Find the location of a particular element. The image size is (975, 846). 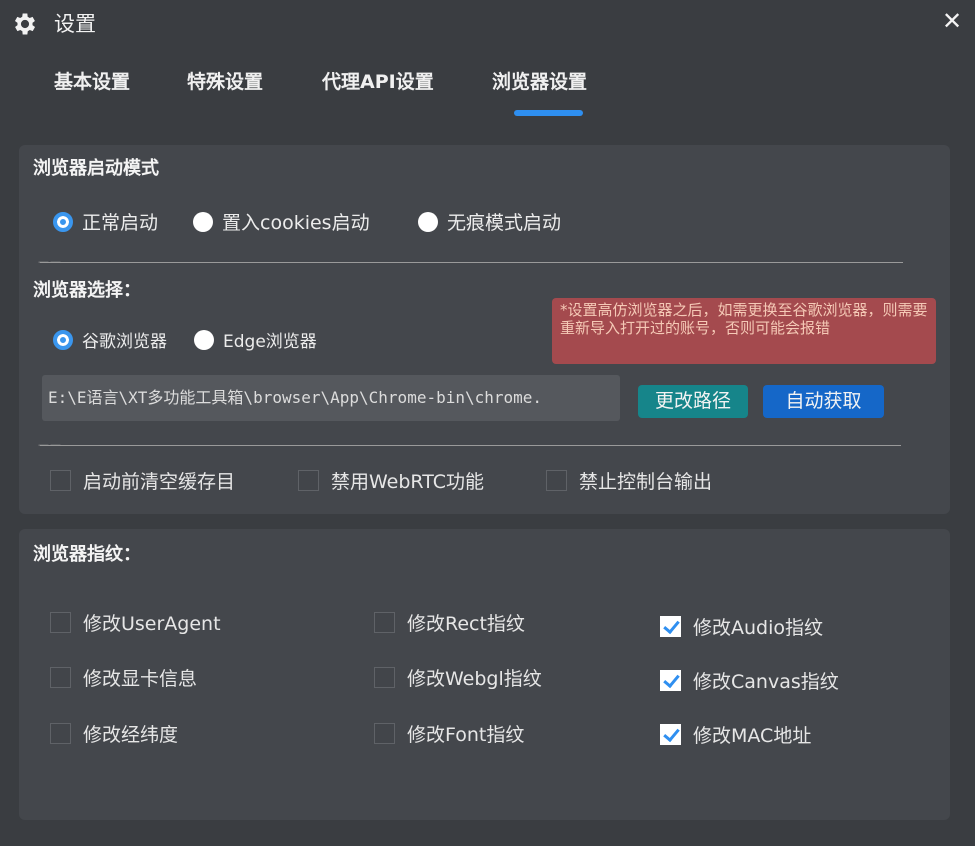

auto-get-button: 自动获取 is located at coordinates (823, 401).